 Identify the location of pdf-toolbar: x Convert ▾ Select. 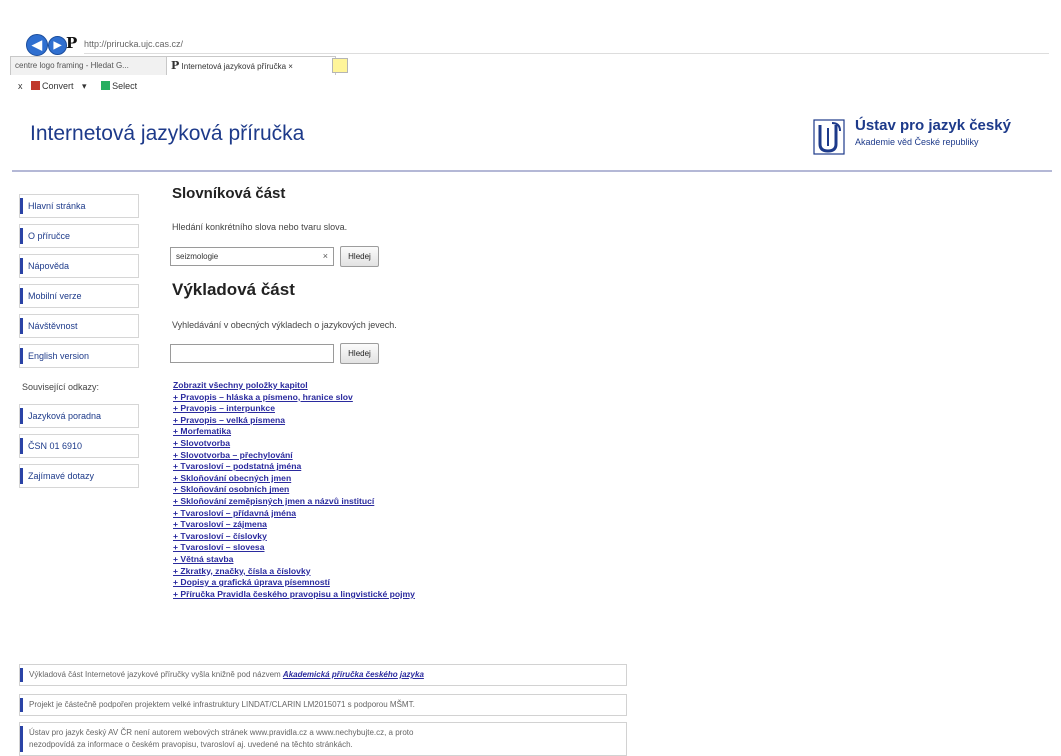
(83, 86).